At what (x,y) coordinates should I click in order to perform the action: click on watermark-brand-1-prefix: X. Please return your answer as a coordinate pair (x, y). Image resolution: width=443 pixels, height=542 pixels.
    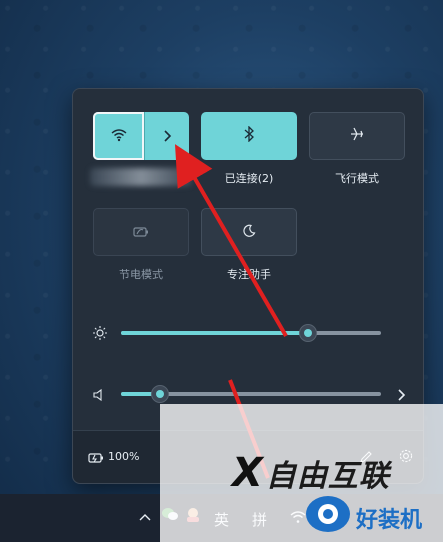
    Looking at the image, I should click on (248, 473).